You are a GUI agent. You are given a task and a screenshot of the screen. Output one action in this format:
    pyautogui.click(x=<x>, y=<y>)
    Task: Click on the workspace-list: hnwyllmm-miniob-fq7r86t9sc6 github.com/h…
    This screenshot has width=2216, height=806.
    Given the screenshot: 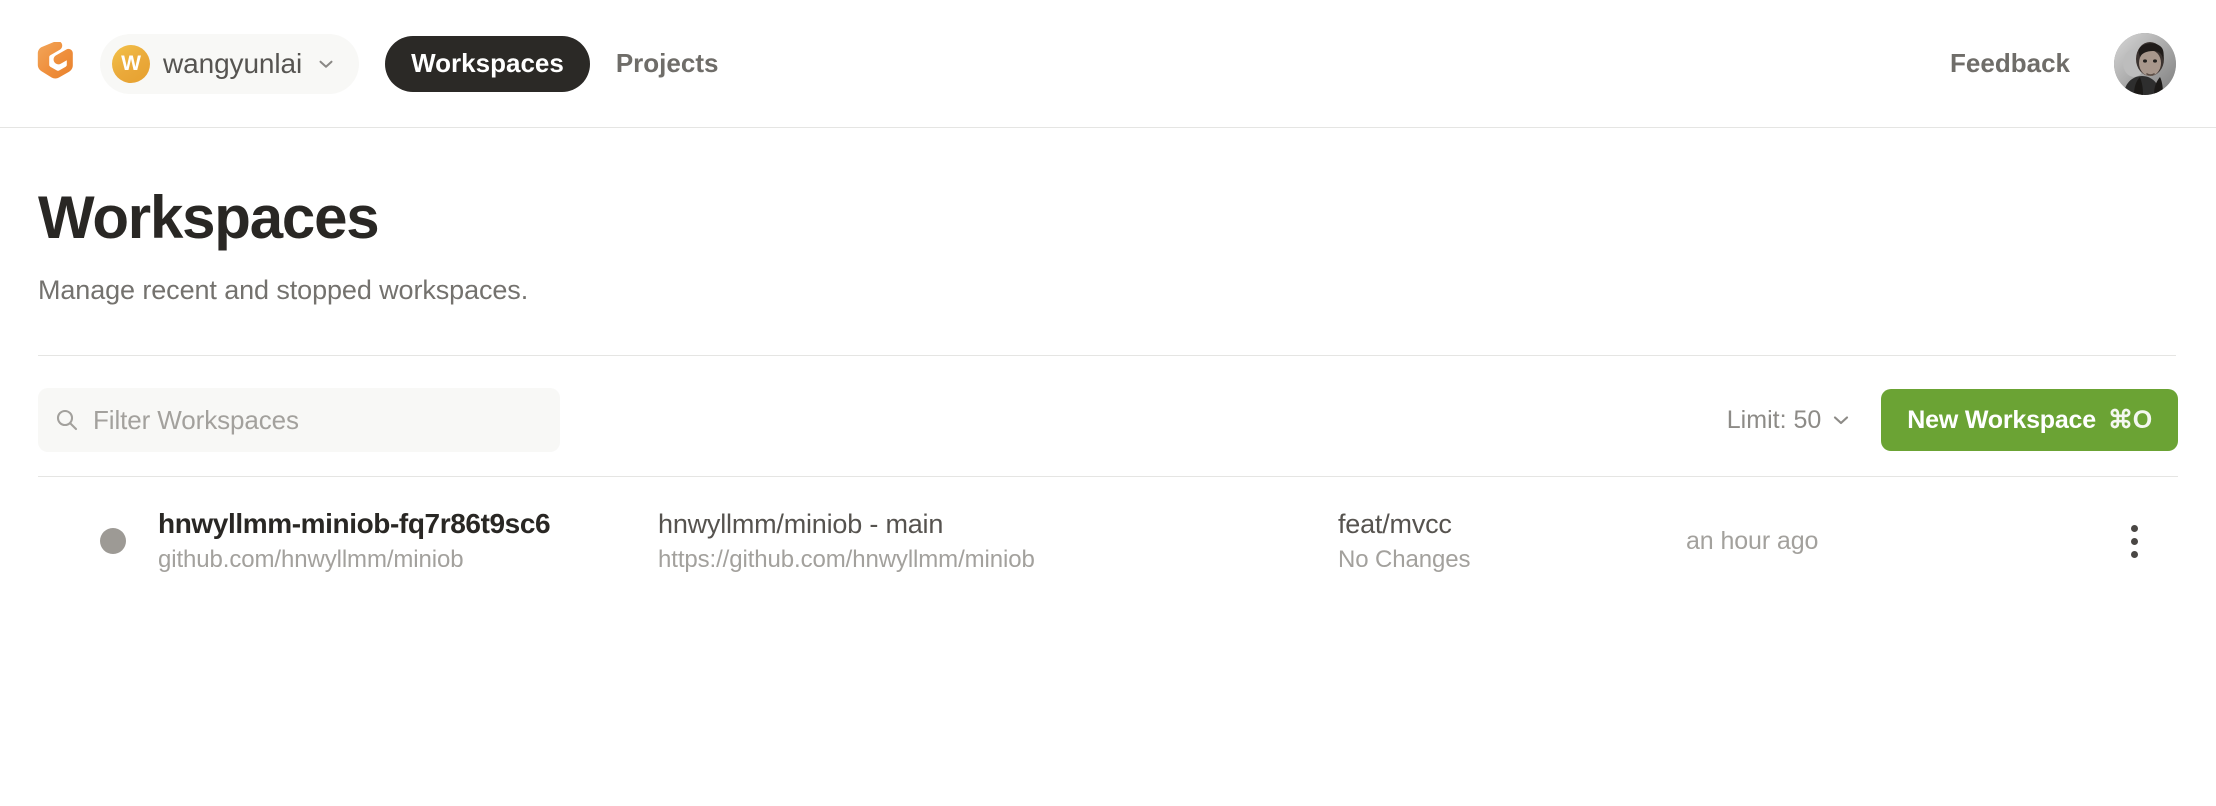 What is the action you would take?
    pyautogui.click(x=1108, y=537)
    